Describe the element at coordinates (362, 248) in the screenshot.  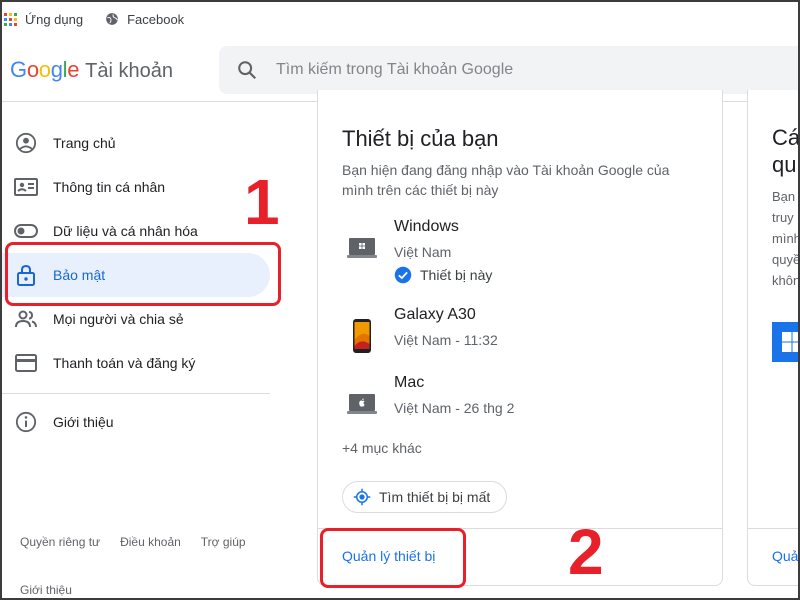
I see `windows-laptop-icon` at that location.